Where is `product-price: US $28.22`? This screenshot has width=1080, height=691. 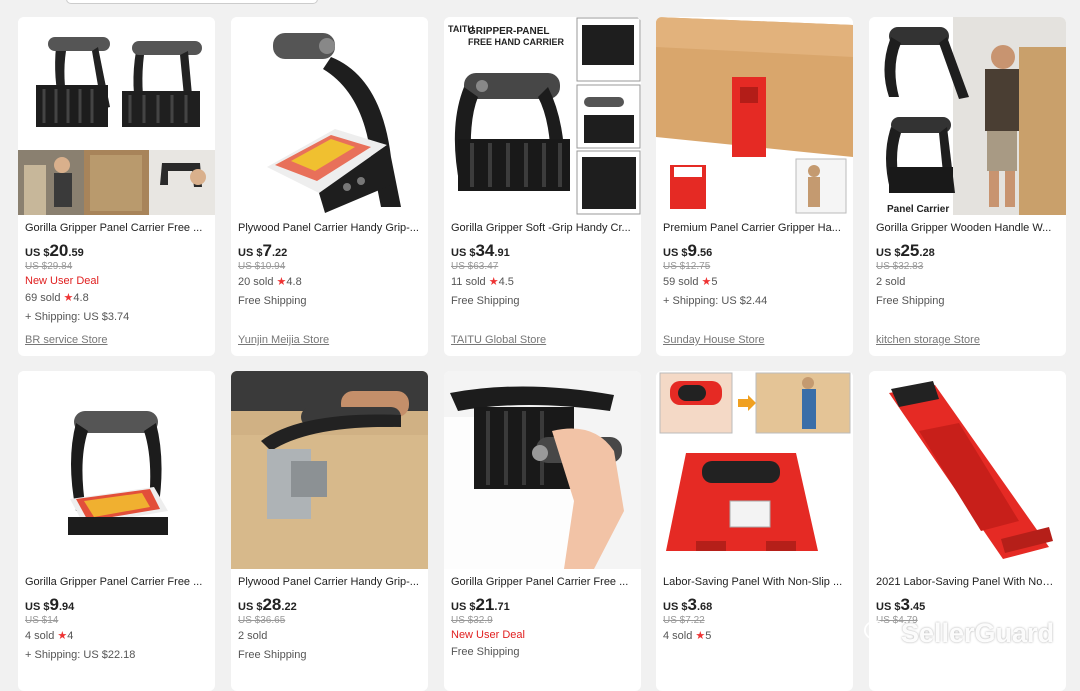
product-price: US $28.22 is located at coordinates (267, 604).